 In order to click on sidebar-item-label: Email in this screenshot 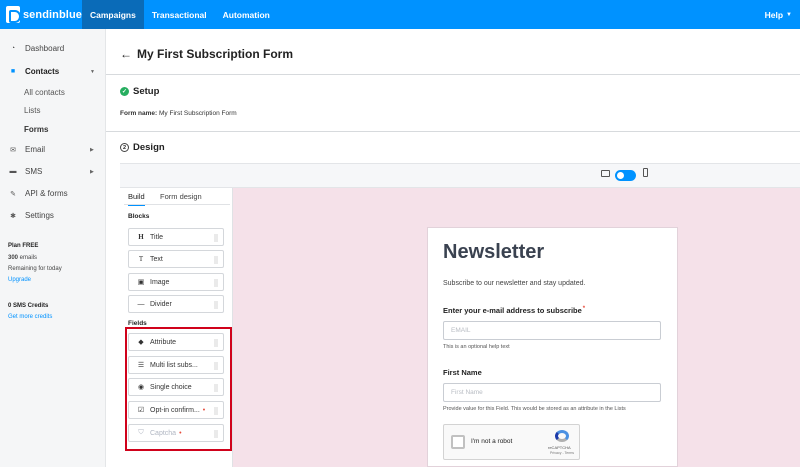, I will do `click(35, 149)`.